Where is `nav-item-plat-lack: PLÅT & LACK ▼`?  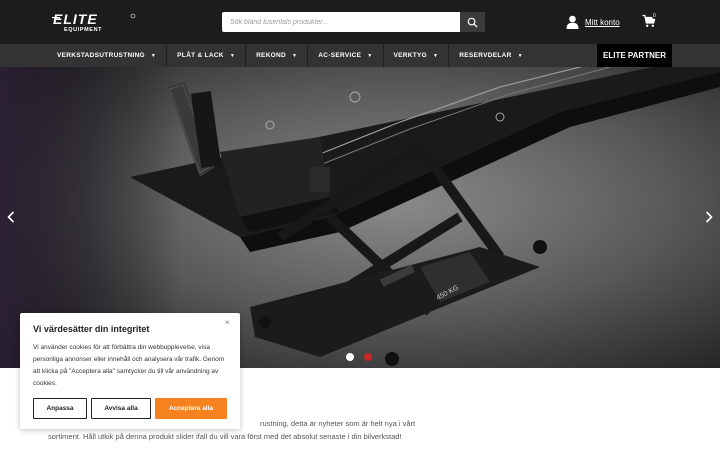 nav-item-plat-lack: PLÅT & LACK ▼ is located at coordinates (207, 55).